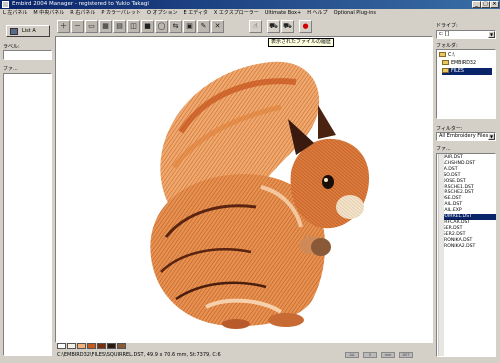 Image resolution: width=500 pixels, height=363 pixels. I want to click on color-icon: ■, so click(147, 26).